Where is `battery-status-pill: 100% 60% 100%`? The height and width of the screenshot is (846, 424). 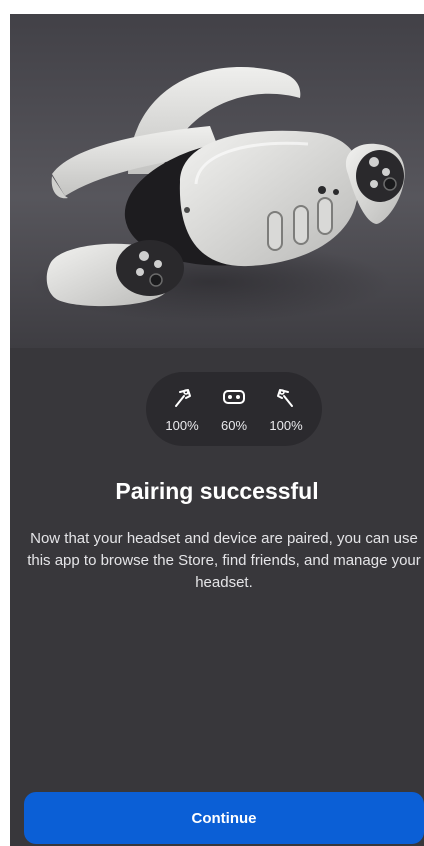
battery-status-pill: 100% 60% 100% is located at coordinates (234, 409).